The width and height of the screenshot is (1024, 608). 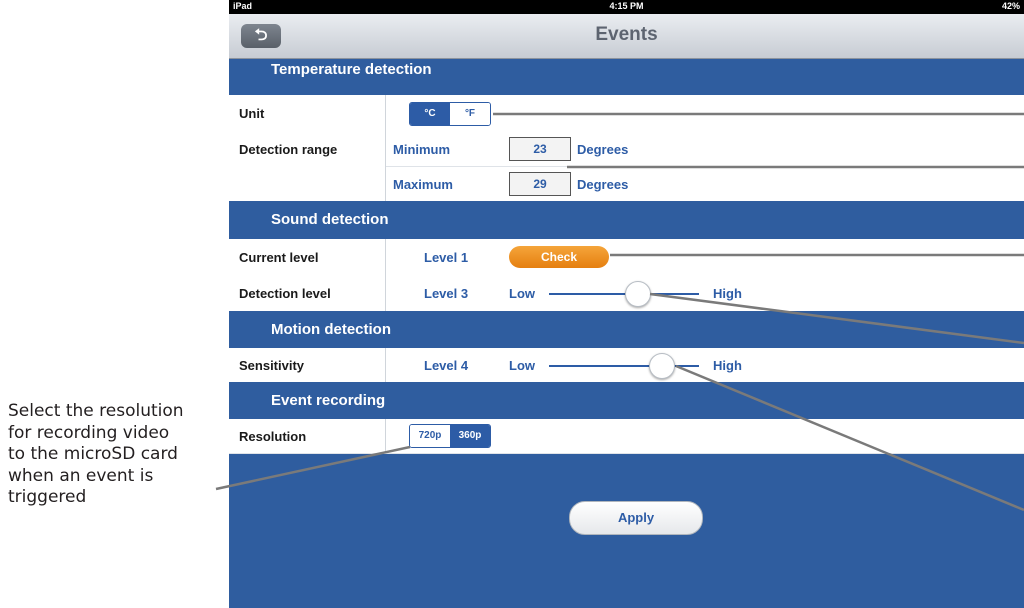 I want to click on section-motion: Motion detection, so click(x=626, y=329).